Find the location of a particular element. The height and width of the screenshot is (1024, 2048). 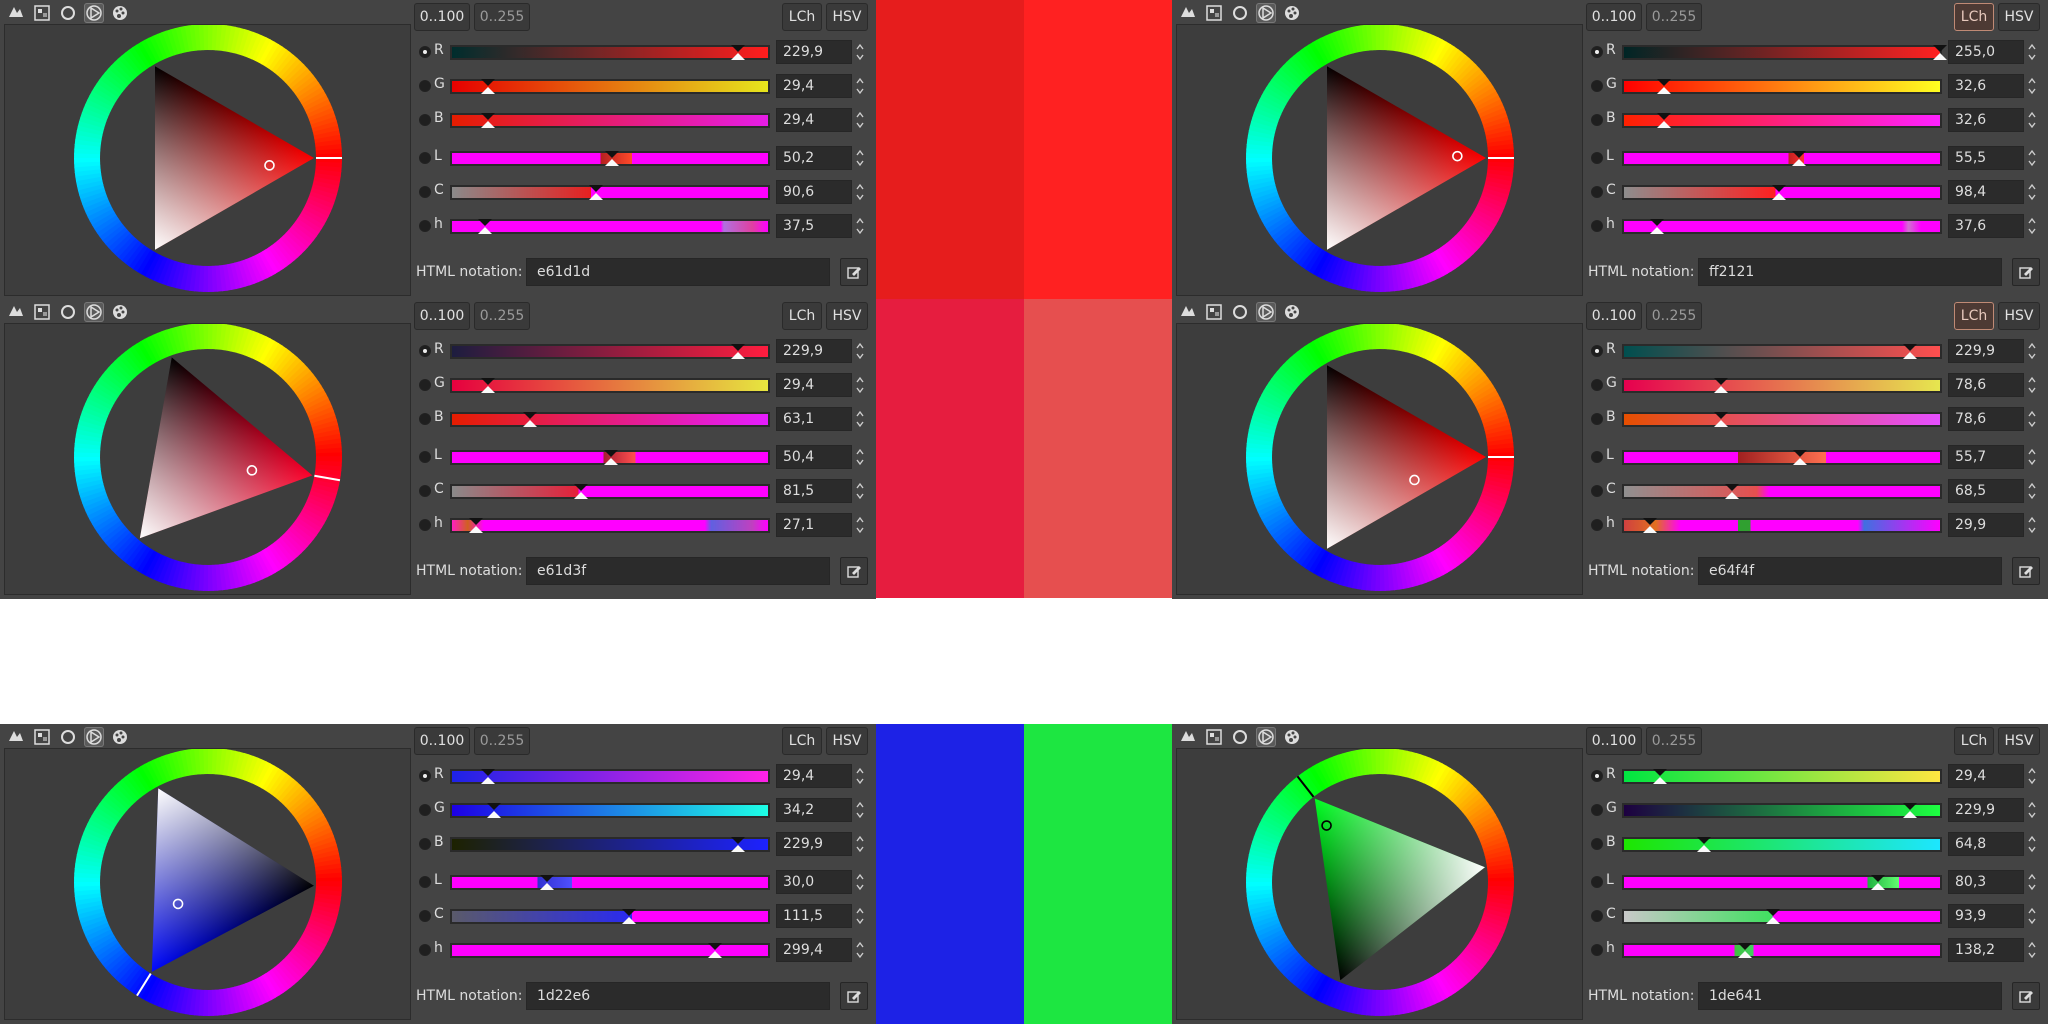

channel-value-input: 37,5 is located at coordinates (814, 226).